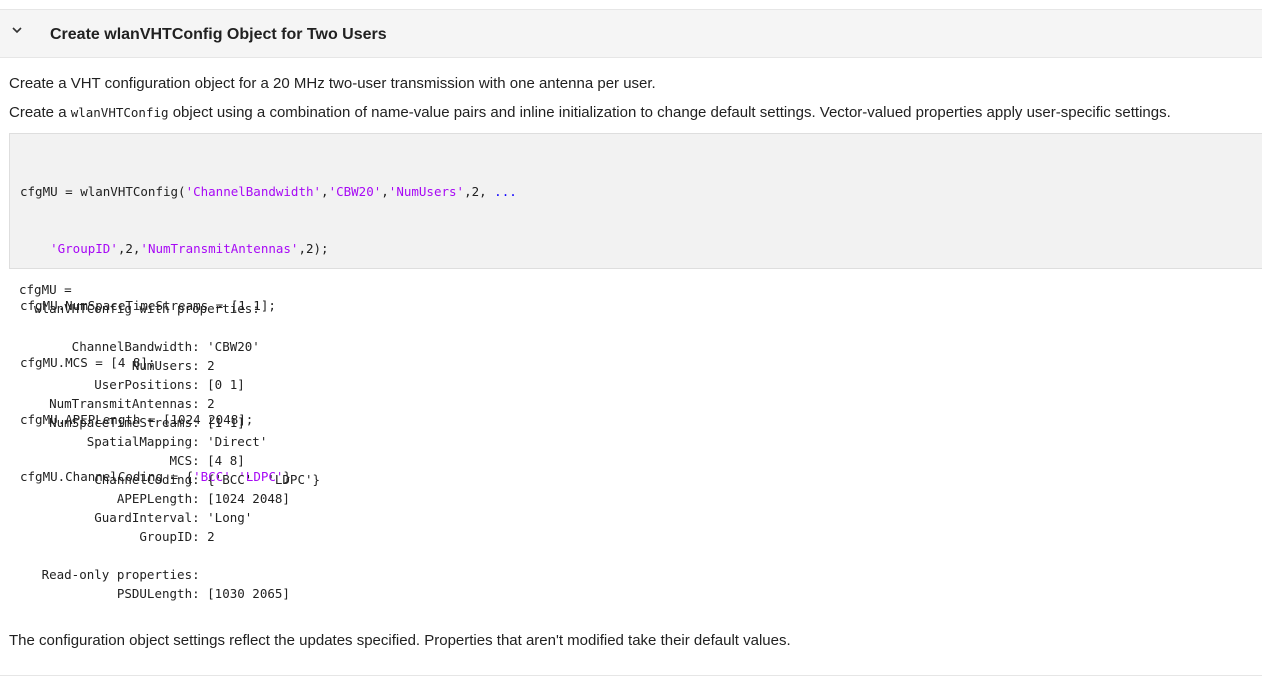 This screenshot has height=688, width=1262. I want to click on output-line: APEPLength: [1024 2048], so click(154, 498).